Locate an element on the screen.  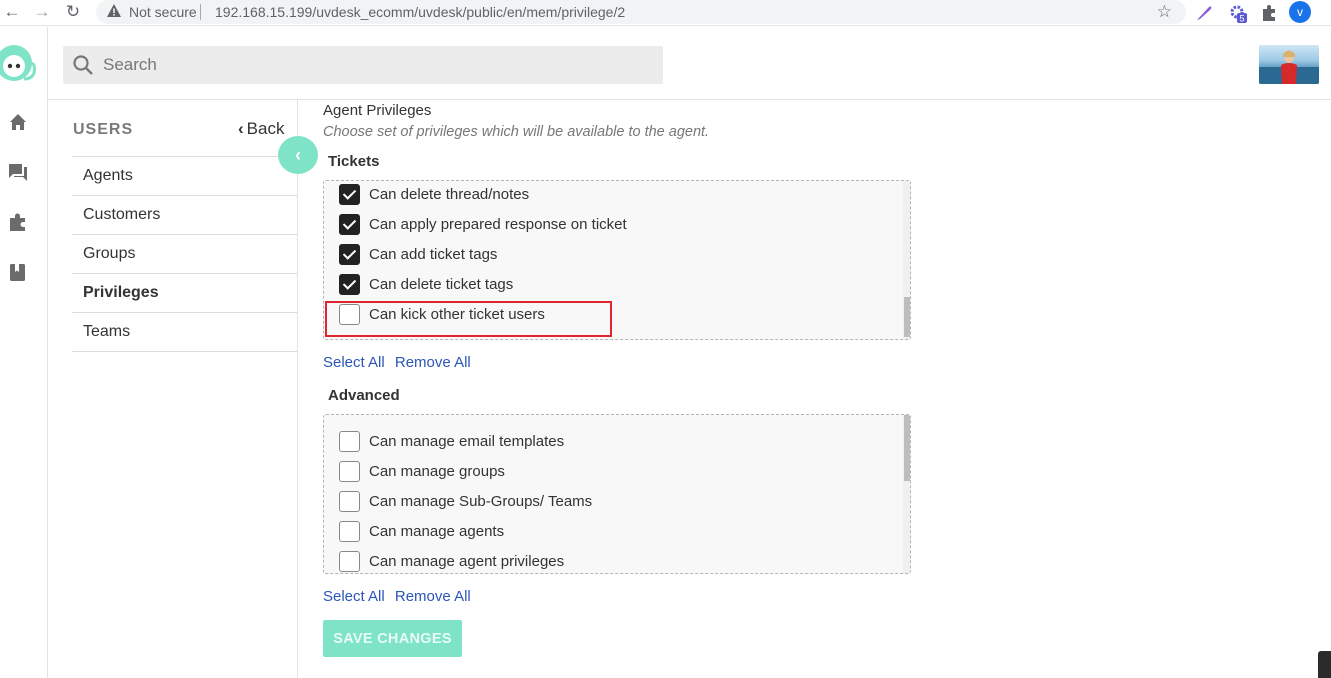
subnav-item-teams: Teams is located at coordinates (185, 332).